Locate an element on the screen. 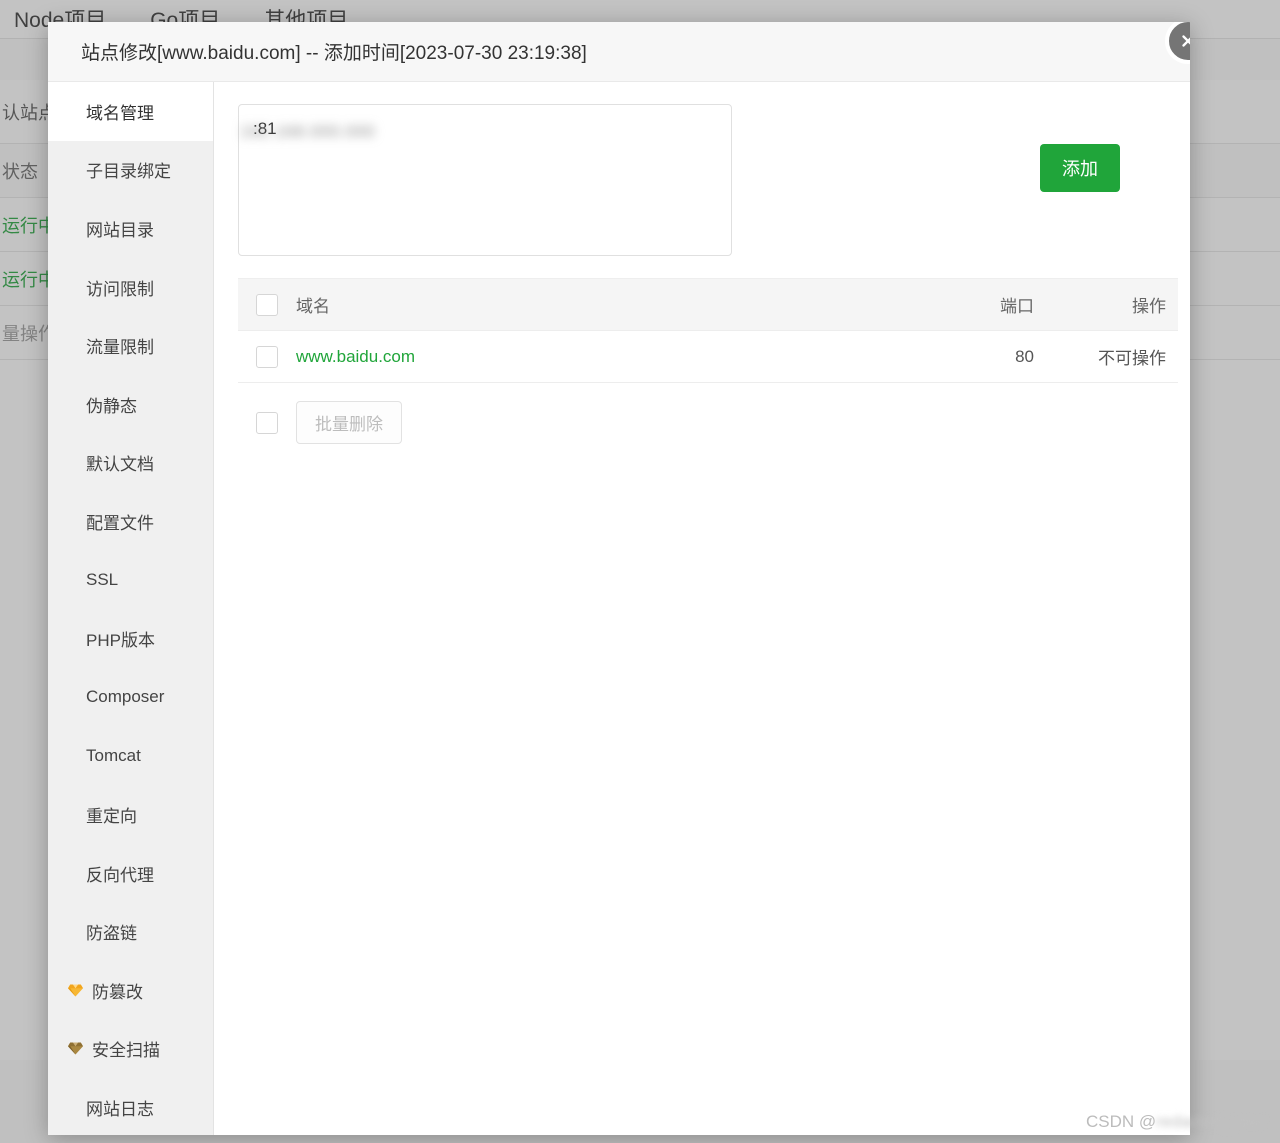  table-row: www.baidu.com 80 不可操作 is located at coordinates (708, 357).